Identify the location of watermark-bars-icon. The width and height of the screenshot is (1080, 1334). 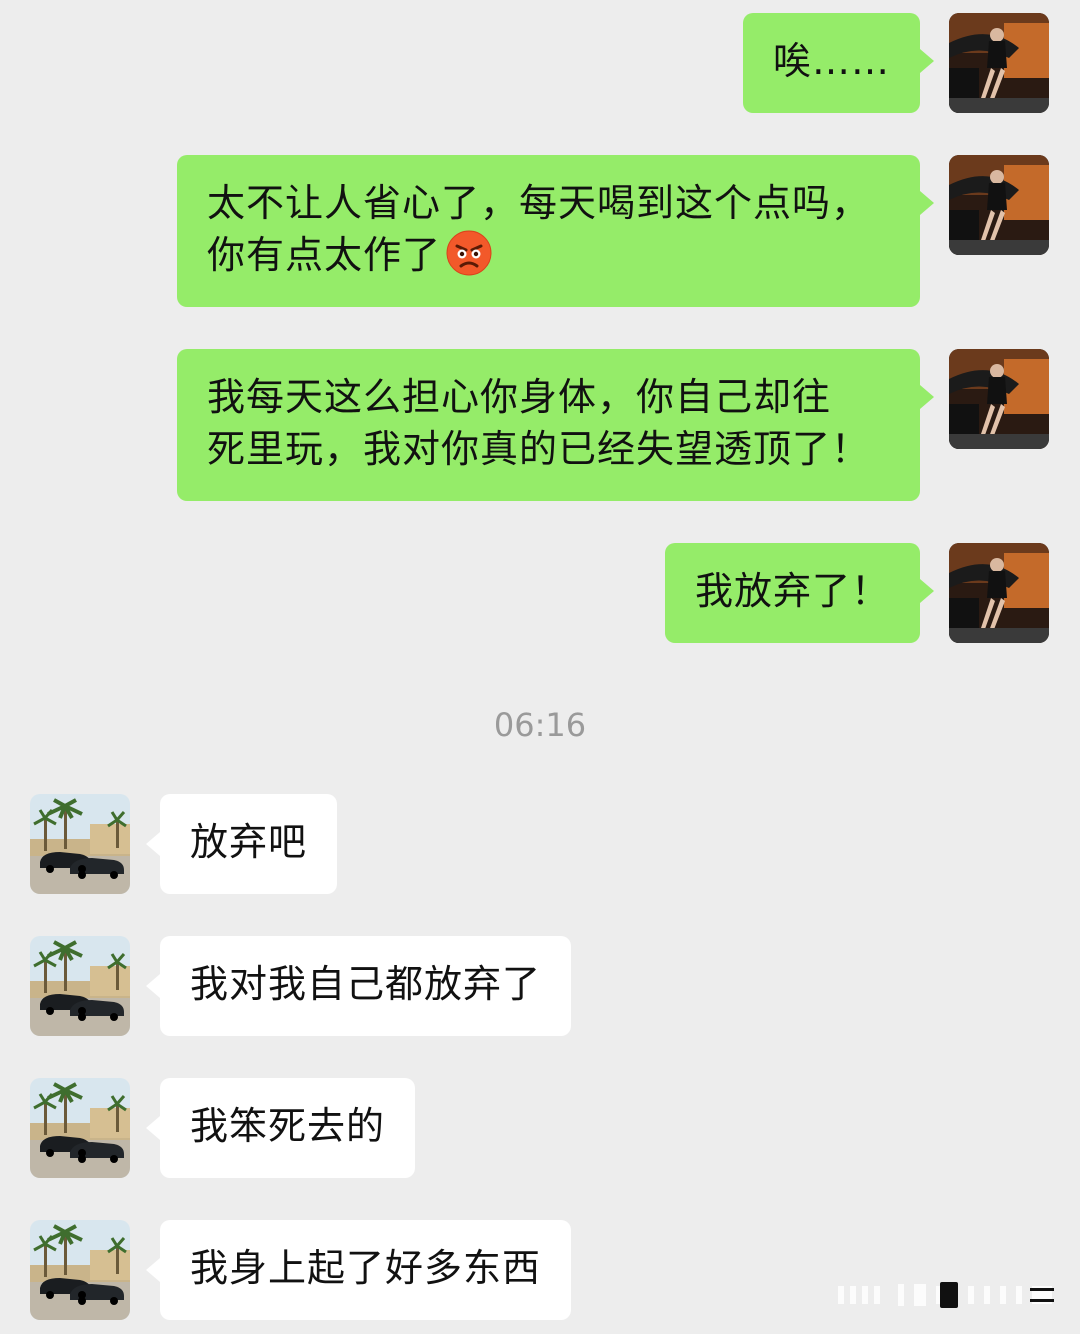
(946, 1295).